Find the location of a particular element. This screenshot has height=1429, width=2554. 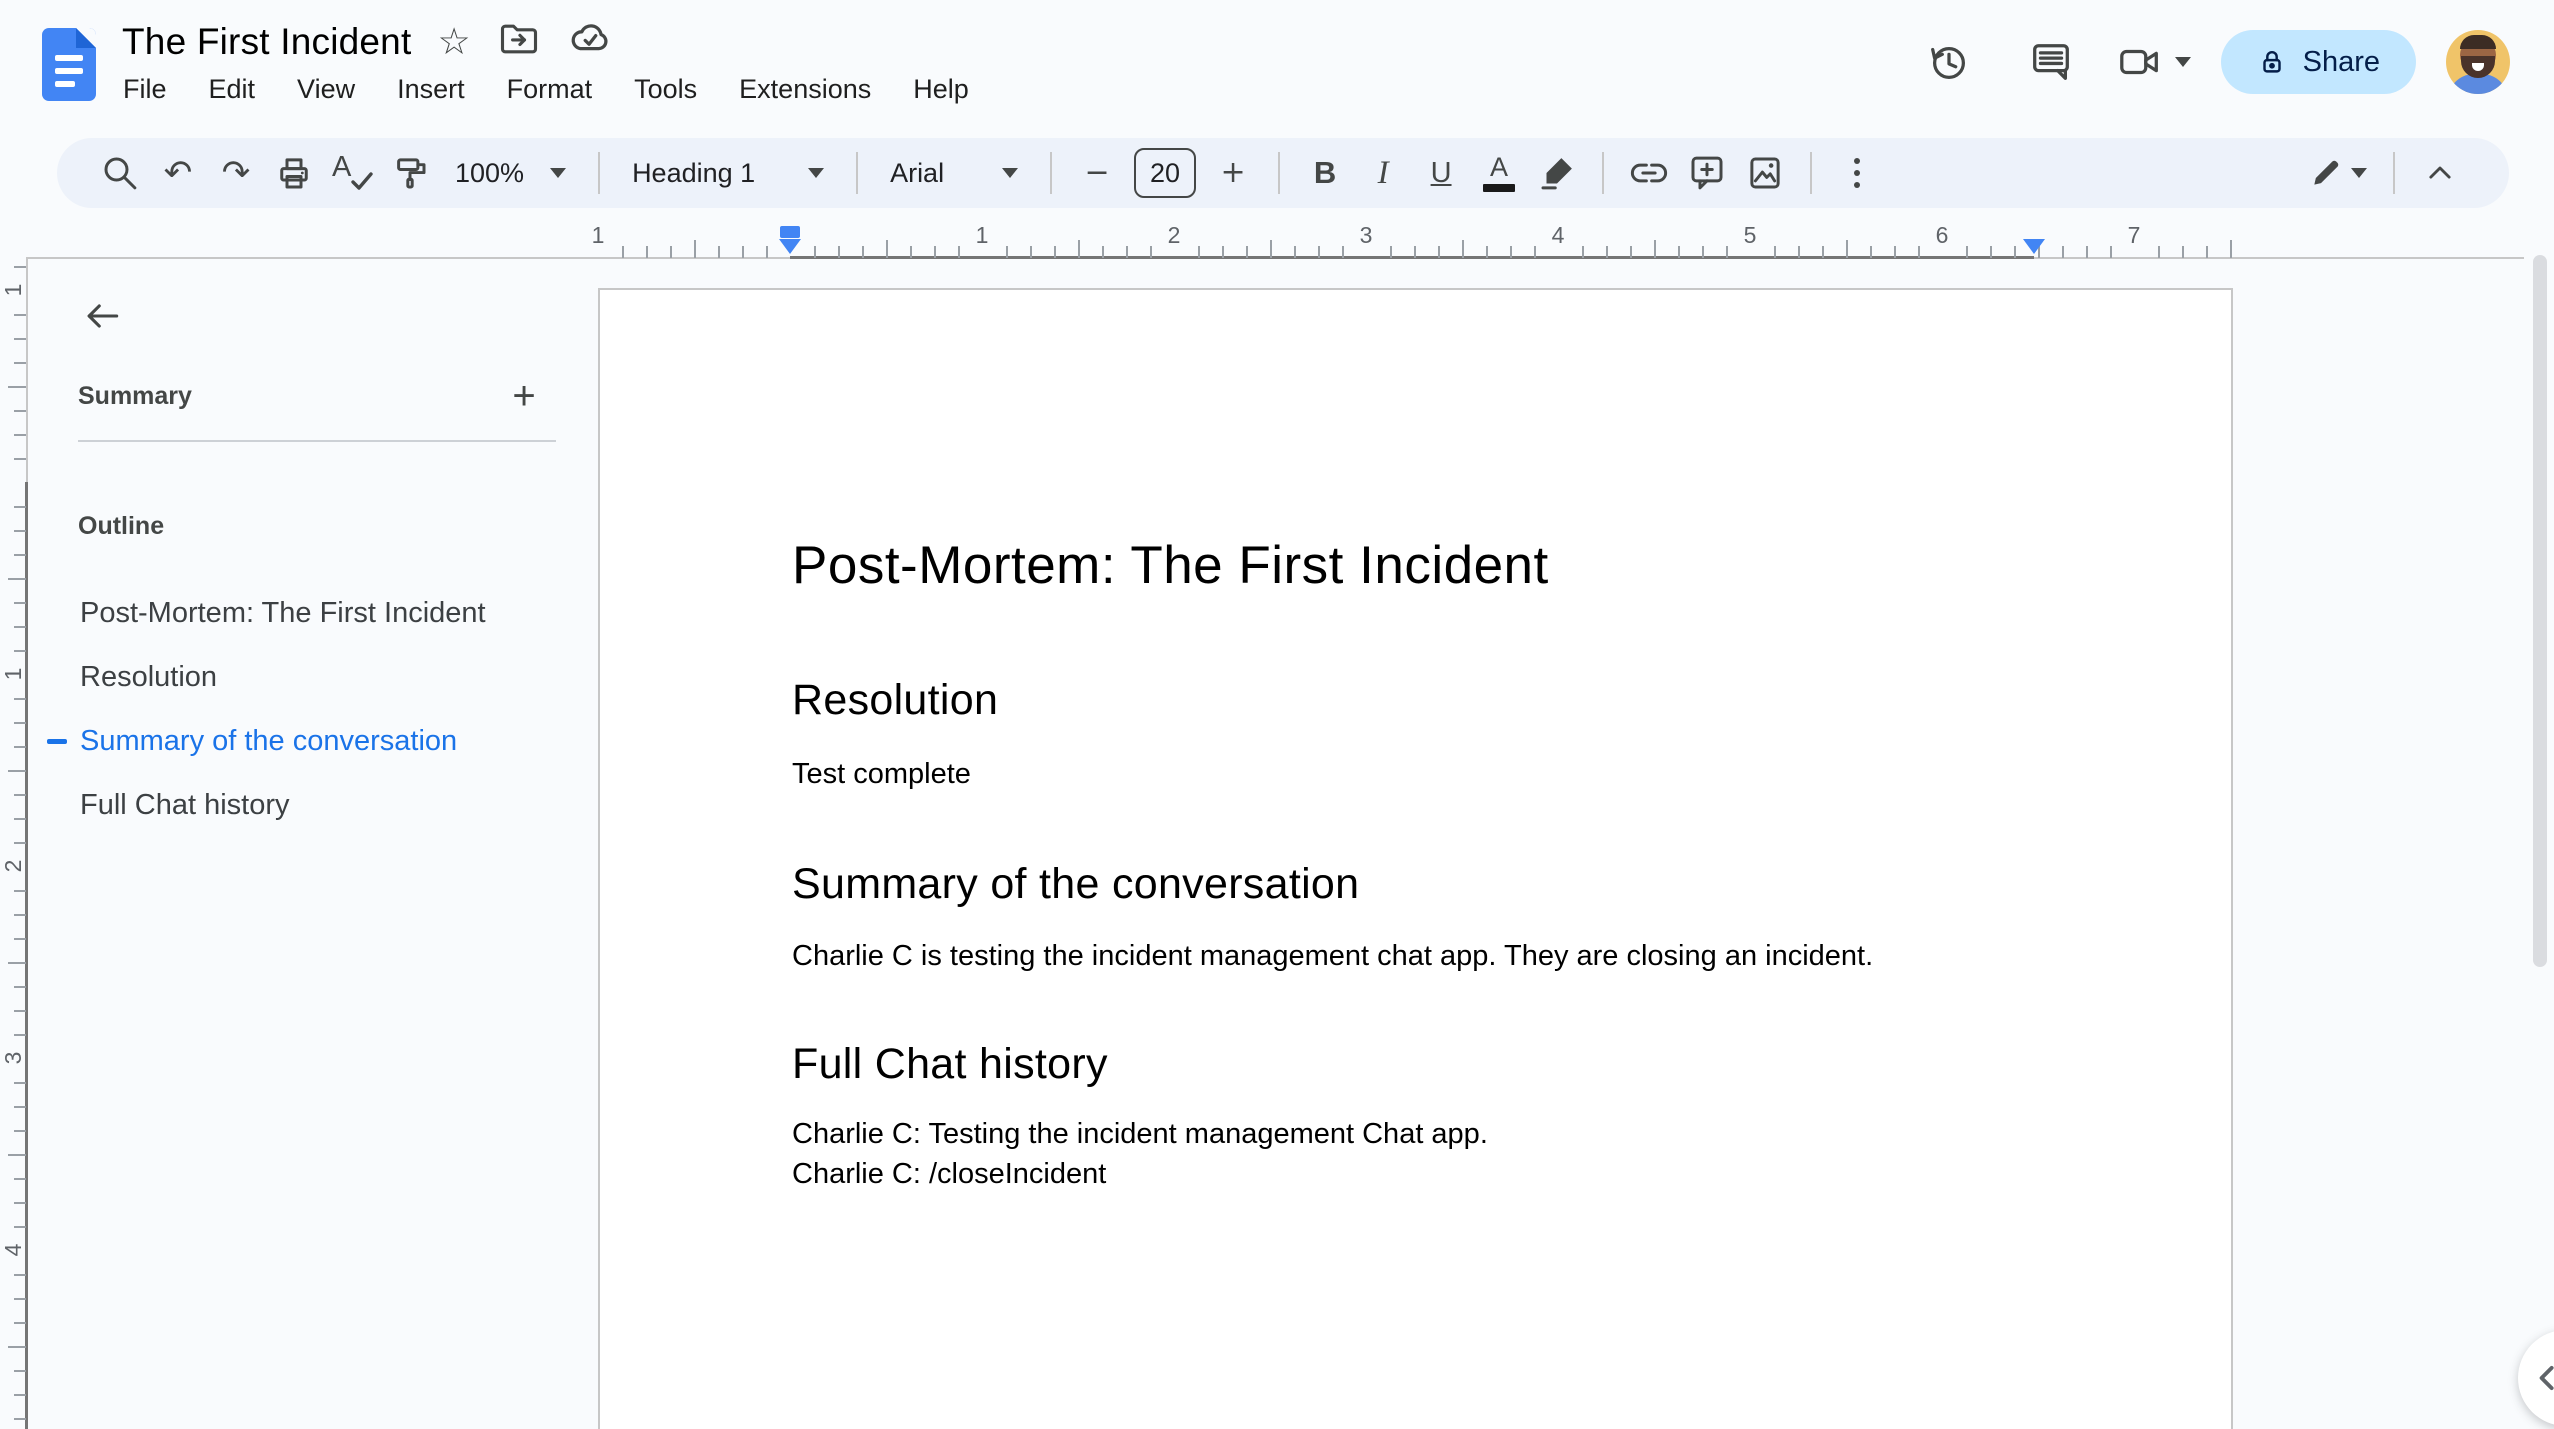

font-size-input: 20 is located at coordinates (1165, 173).